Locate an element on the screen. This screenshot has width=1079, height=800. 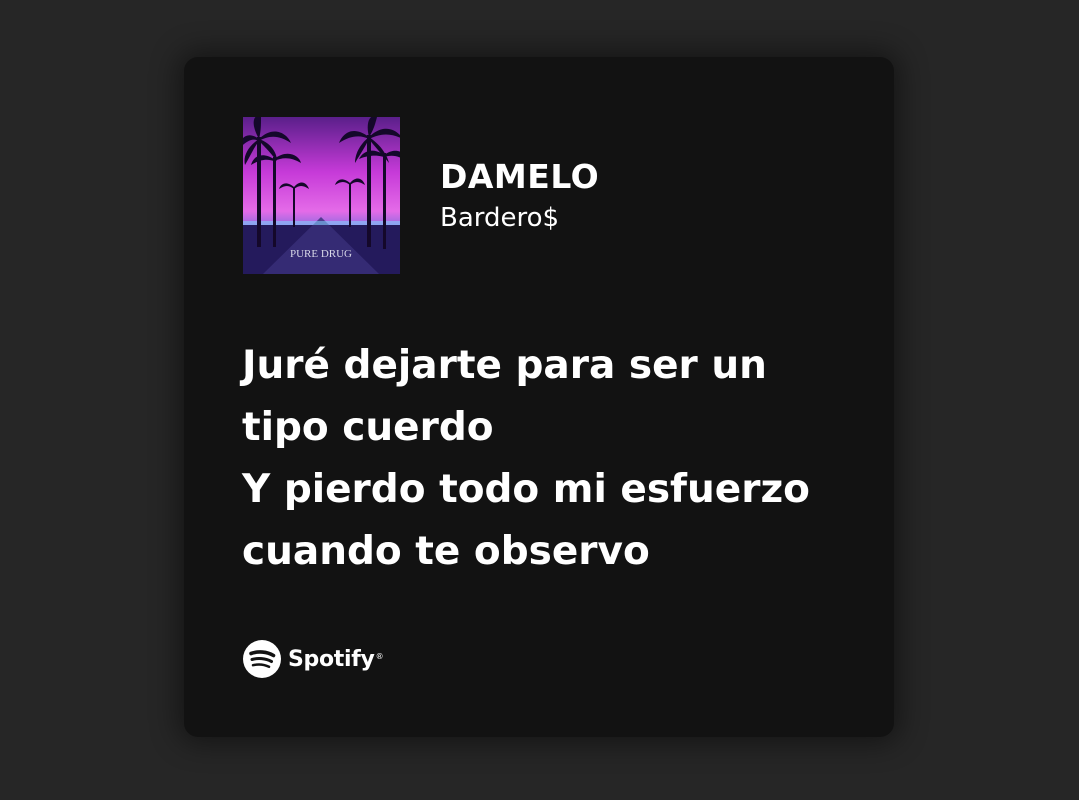
lyric-line: Juré dejarte para ser un is located at coordinates (504, 365).